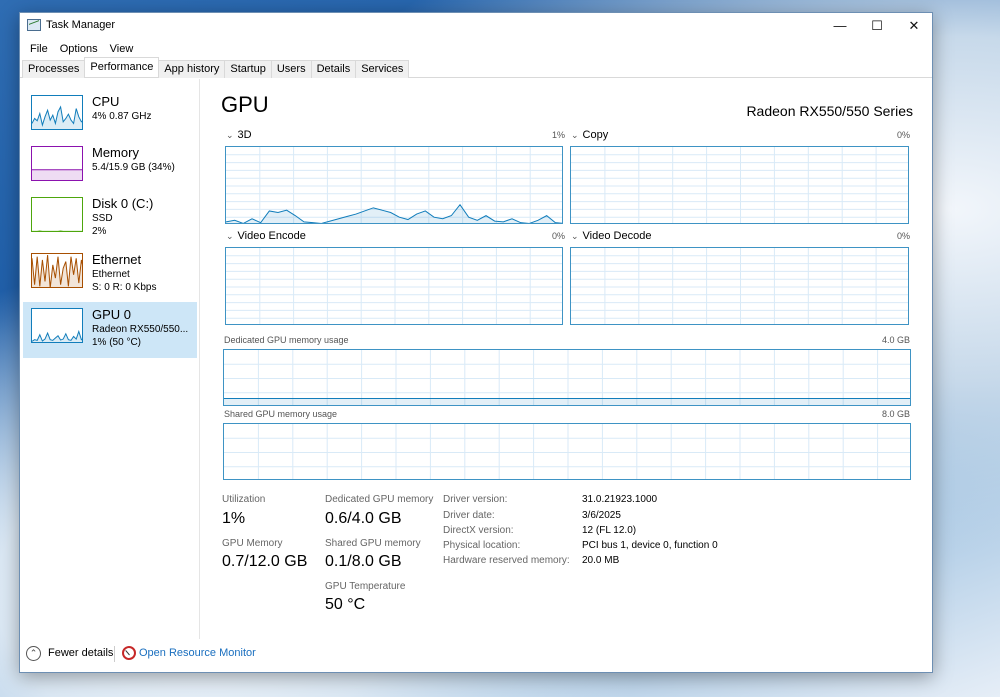 The height and width of the screenshot is (697, 1000). I want to click on tab-details: Details, so click(333, 69).